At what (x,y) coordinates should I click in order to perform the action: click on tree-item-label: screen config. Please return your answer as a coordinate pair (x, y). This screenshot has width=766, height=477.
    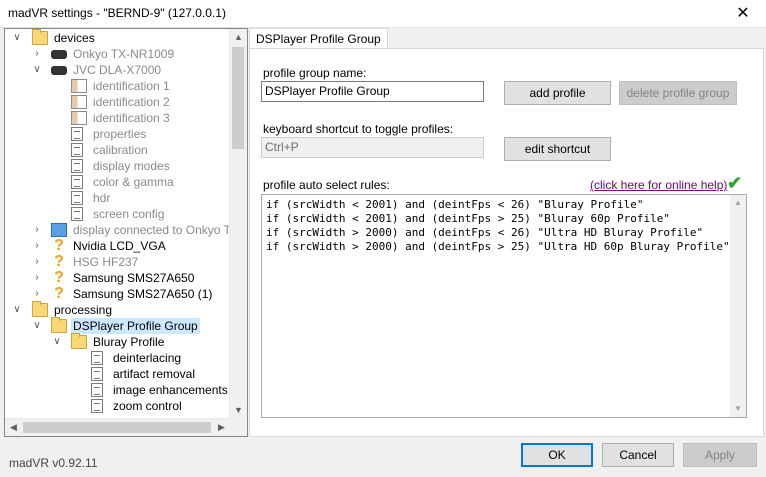
    Looking at the image, I should click on (128, 214).